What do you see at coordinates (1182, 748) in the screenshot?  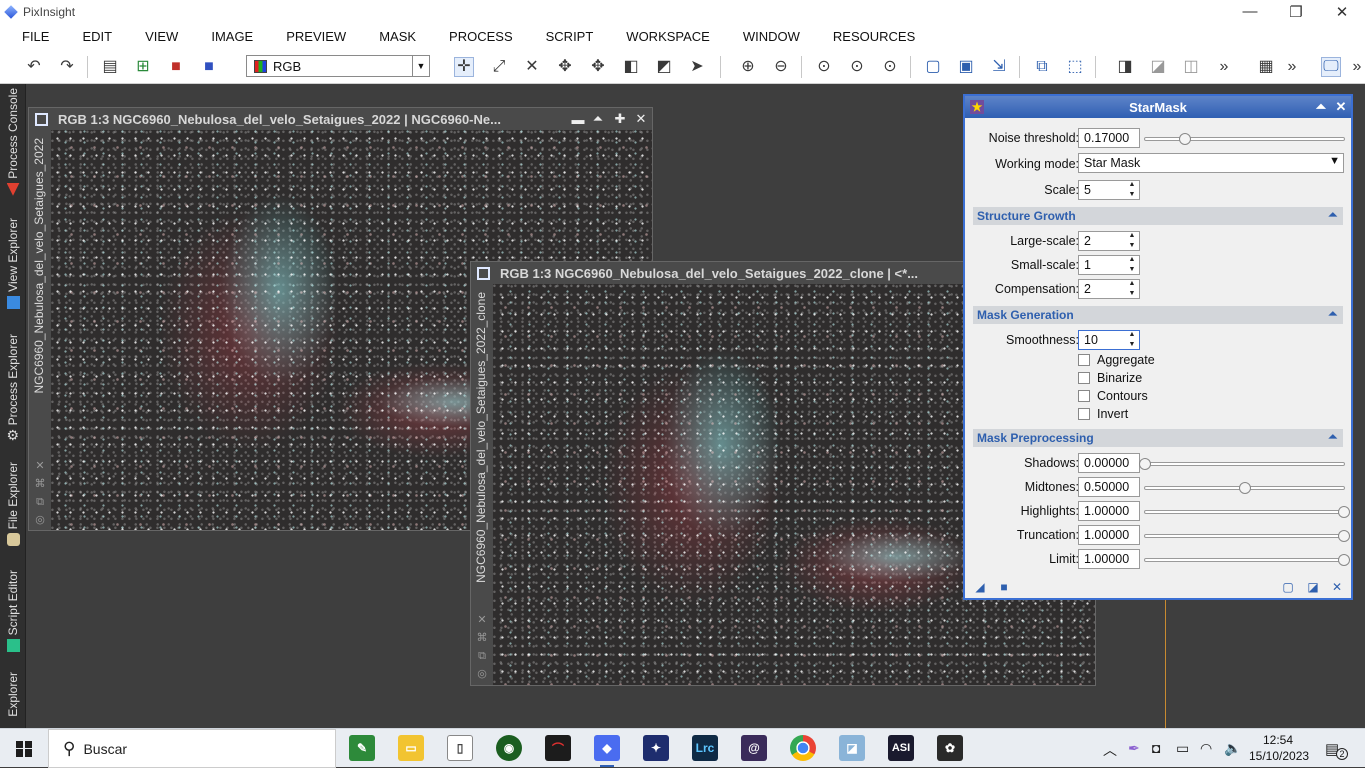 I see `battery-icon: ▭` at bounding box center [1182, 748].